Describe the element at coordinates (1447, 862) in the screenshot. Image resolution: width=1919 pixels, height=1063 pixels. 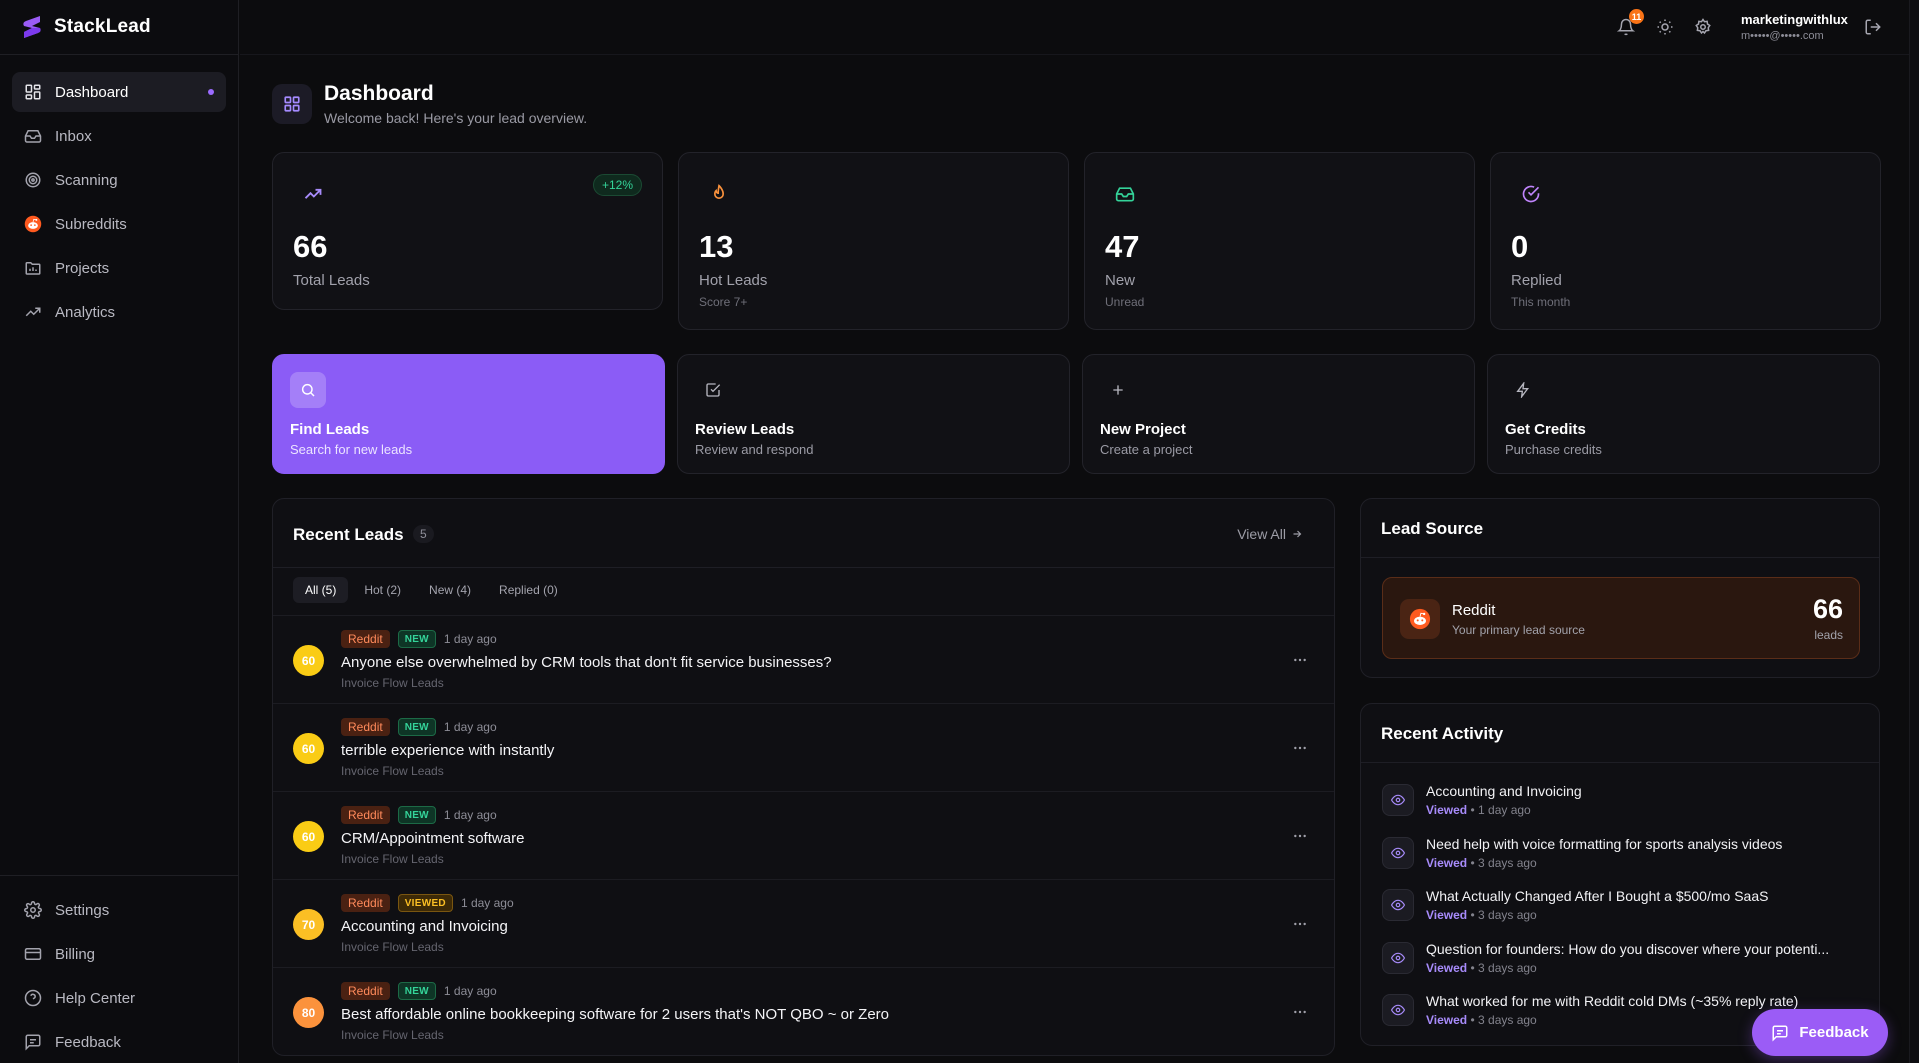
I see `activity-status: Viewed` at that location.